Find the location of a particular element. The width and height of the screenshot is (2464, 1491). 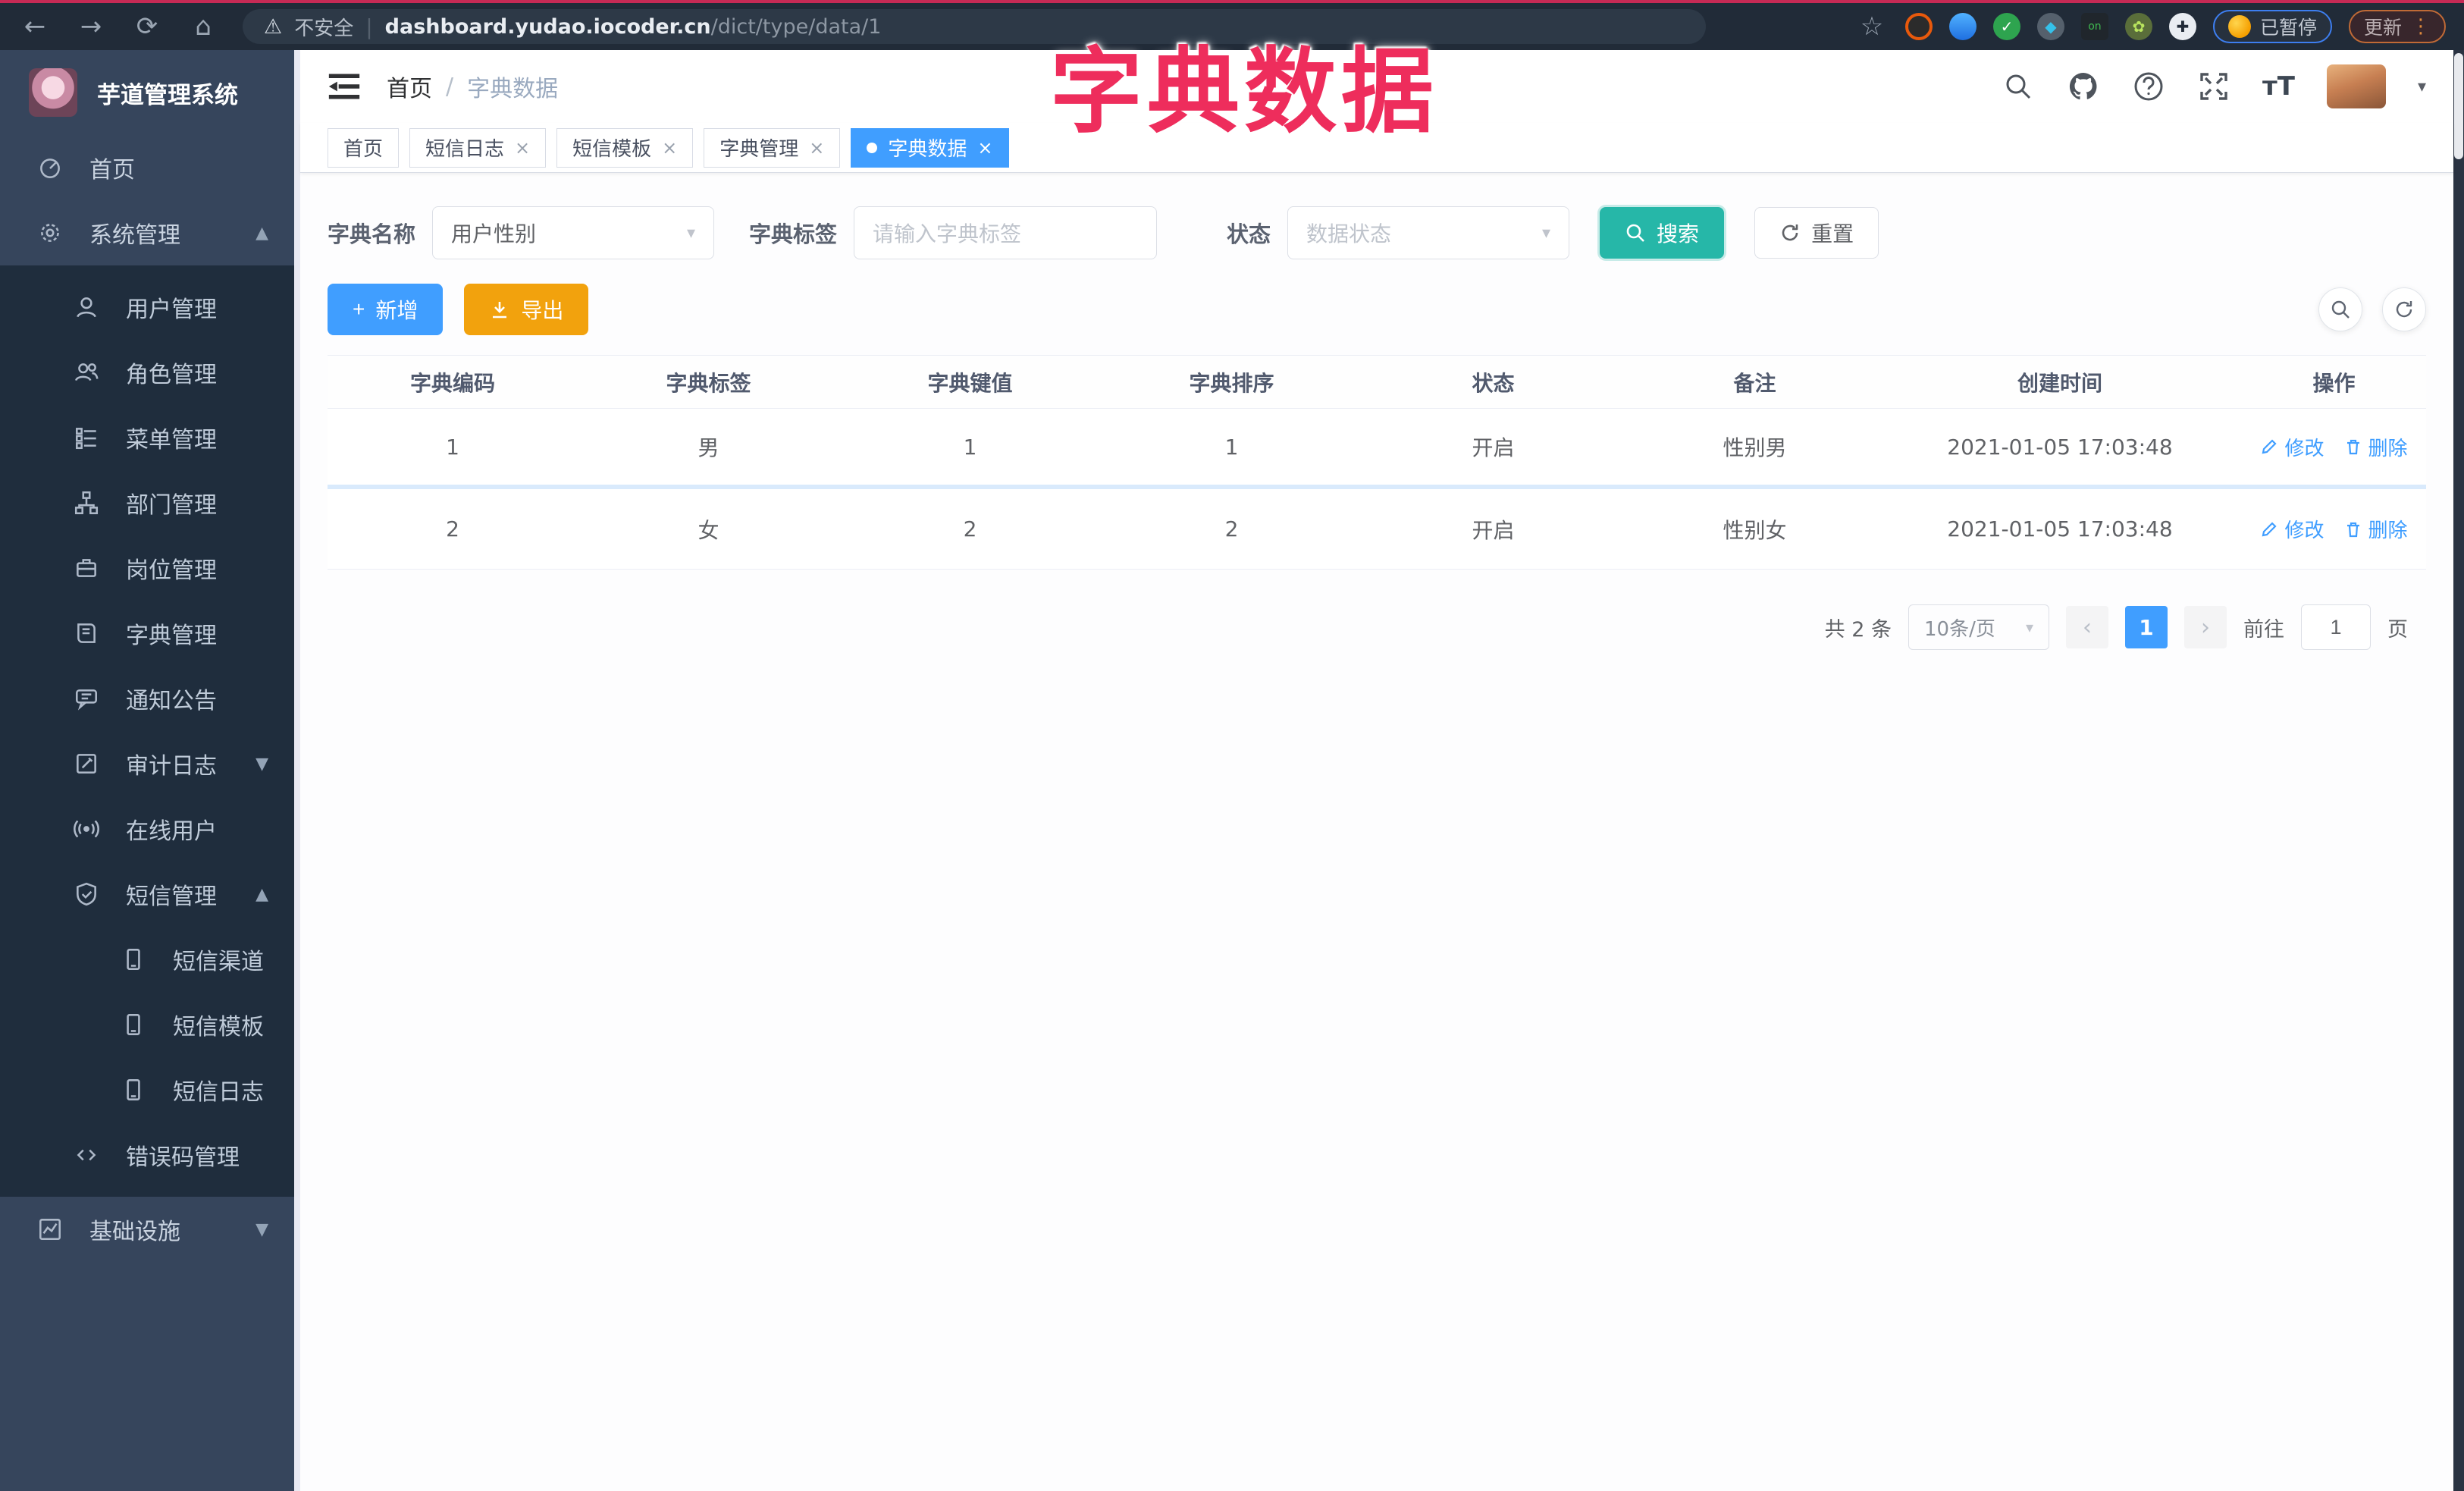

user-avatar is located at coordinates (2356, 86).